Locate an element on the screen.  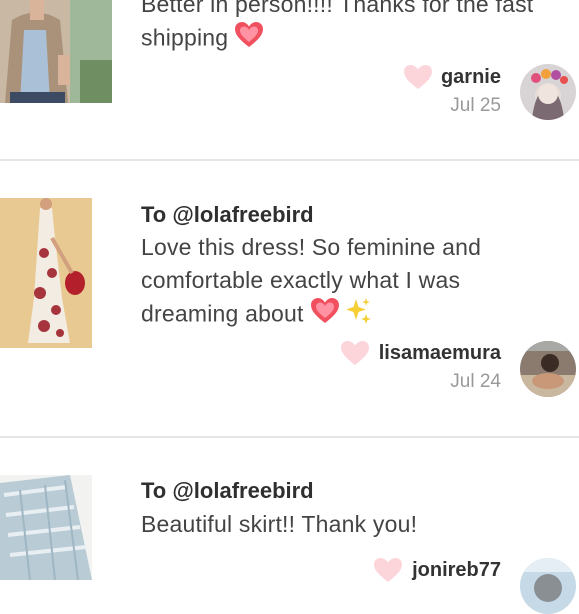
review-date: Jul 25 is located at coordinates (475, 105).